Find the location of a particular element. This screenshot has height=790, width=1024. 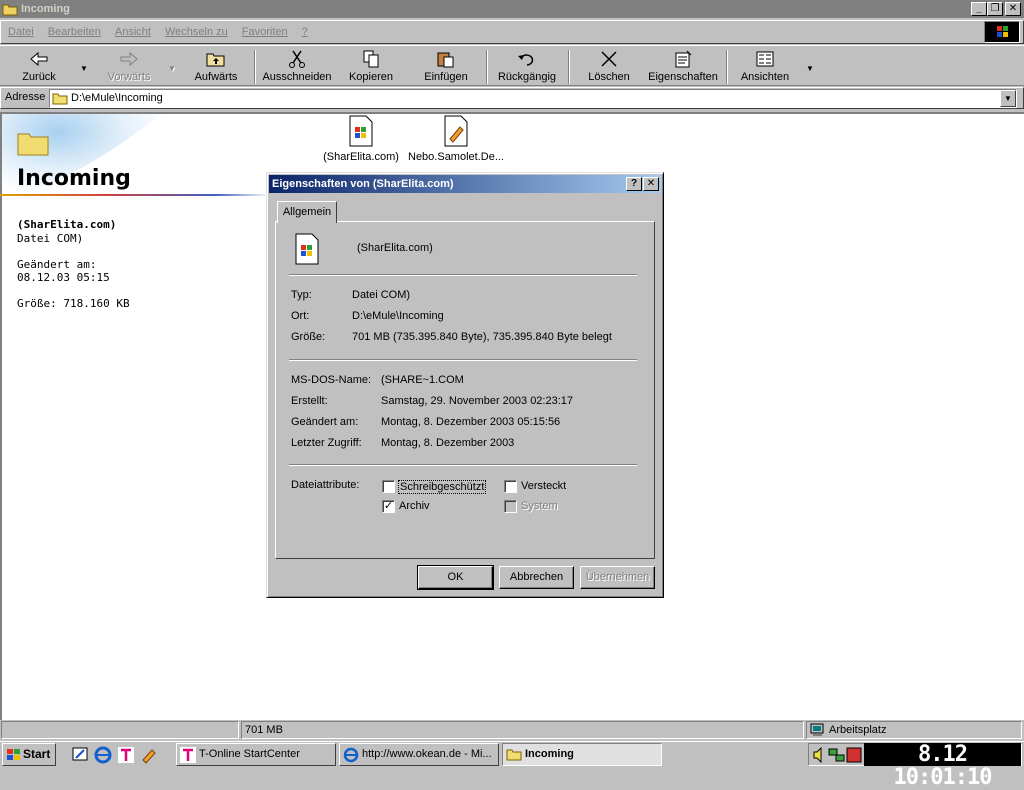

minimize-button: _ is located at coordinates (979, 9).